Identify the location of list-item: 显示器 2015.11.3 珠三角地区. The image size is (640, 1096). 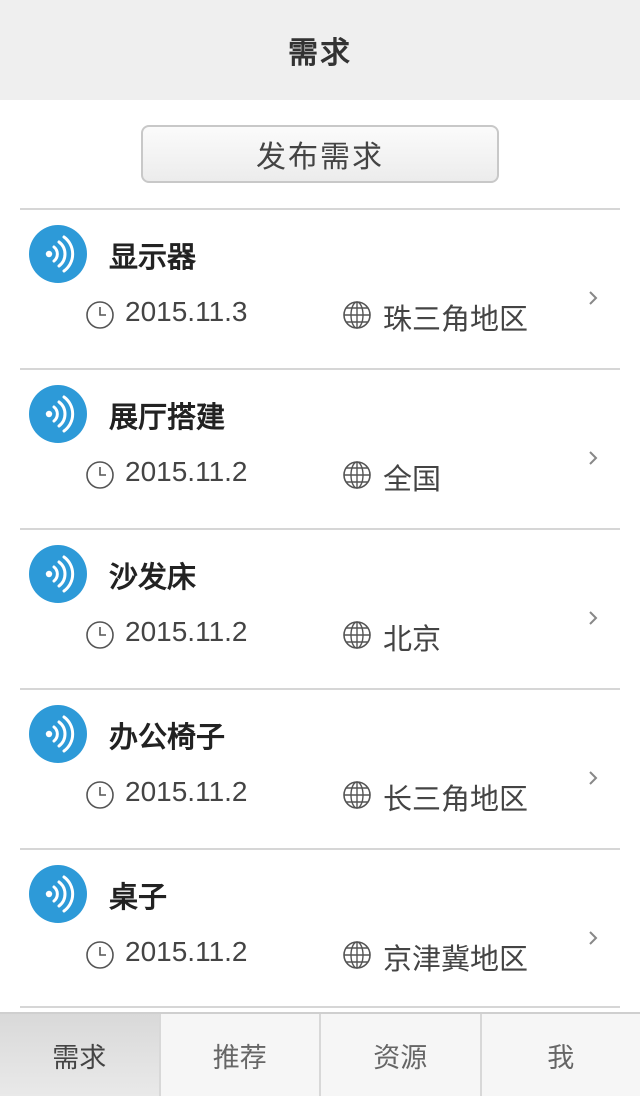
(320, 288).